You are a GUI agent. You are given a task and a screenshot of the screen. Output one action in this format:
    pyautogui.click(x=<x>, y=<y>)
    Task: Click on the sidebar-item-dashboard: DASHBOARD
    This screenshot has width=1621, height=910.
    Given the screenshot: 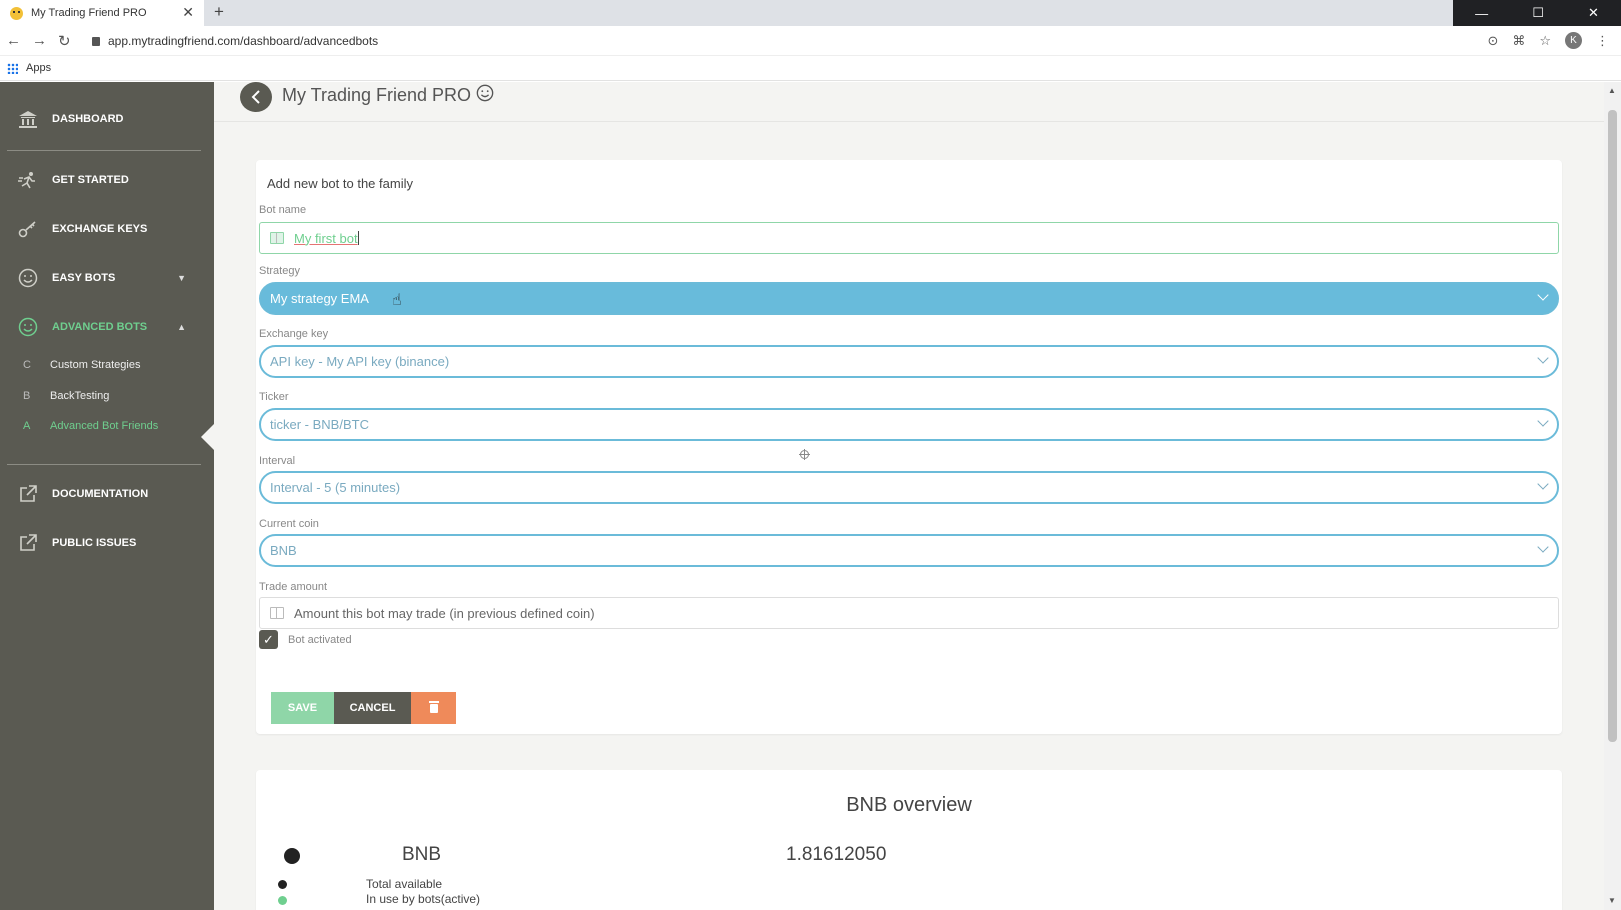 What is the action you would take?
    pyautogui.click(x=107, y=119)
    